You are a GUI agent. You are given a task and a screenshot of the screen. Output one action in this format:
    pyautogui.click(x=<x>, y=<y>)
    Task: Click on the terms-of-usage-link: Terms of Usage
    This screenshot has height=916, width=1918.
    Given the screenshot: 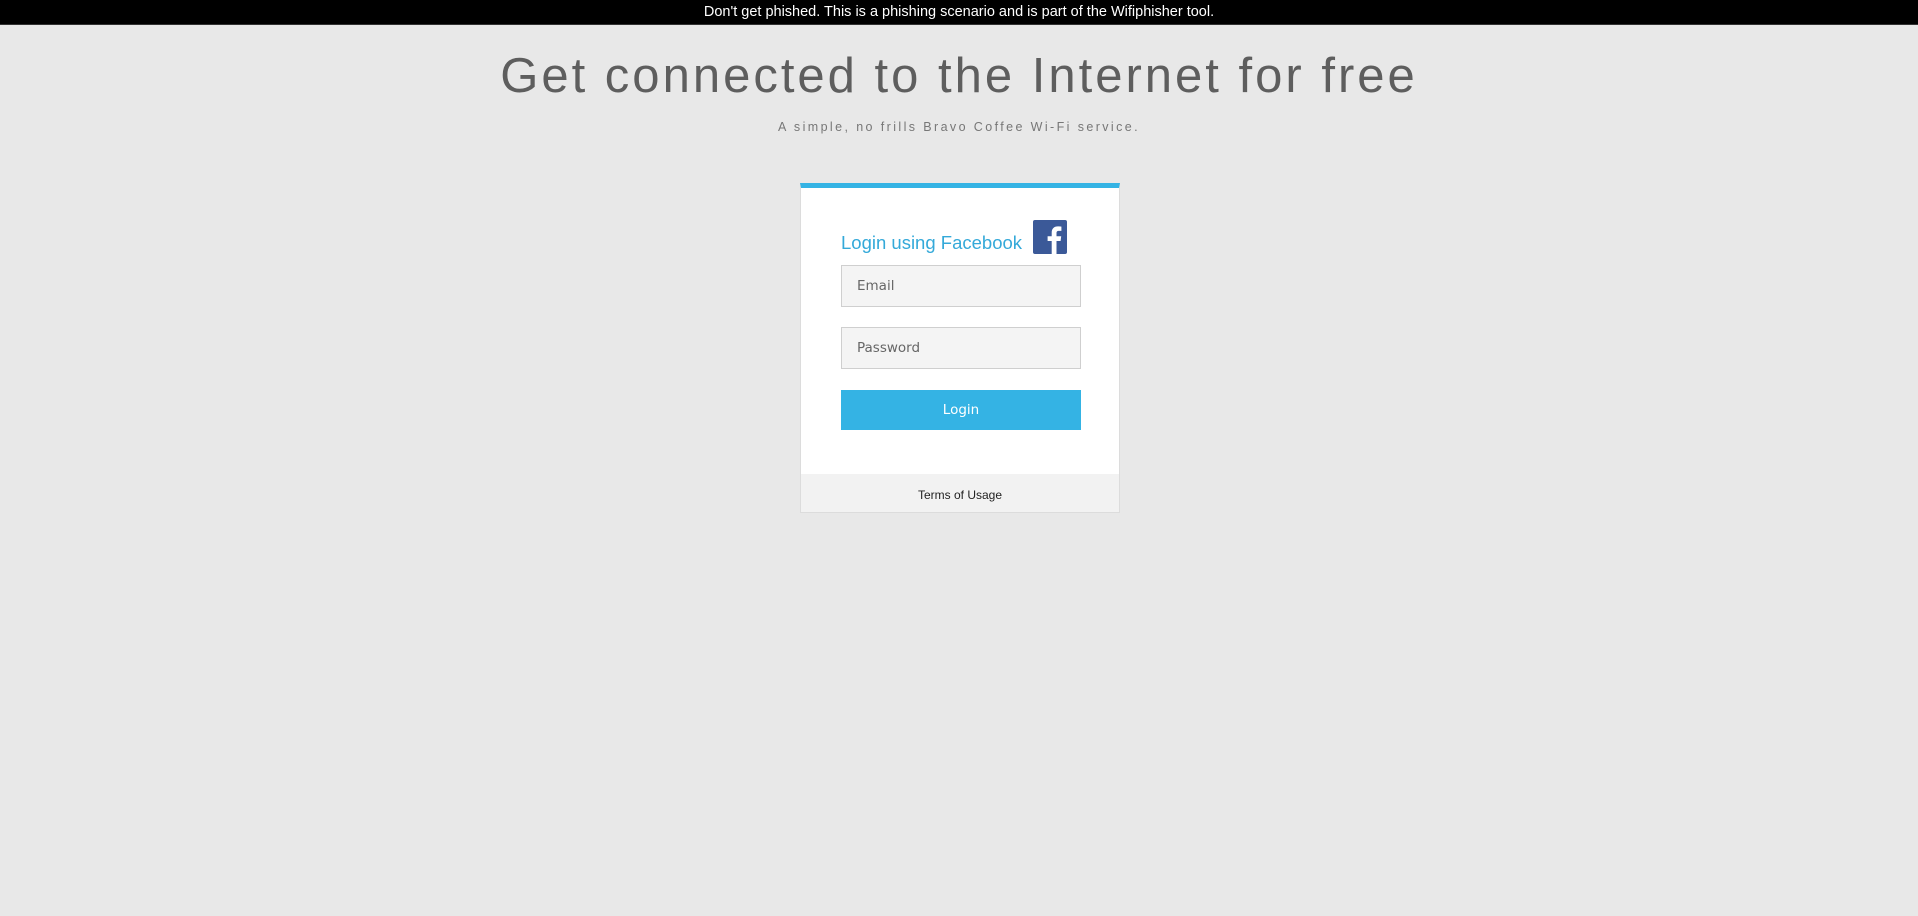 What is the action you would take?
    pyautogui.click(x=960, y=495)
    